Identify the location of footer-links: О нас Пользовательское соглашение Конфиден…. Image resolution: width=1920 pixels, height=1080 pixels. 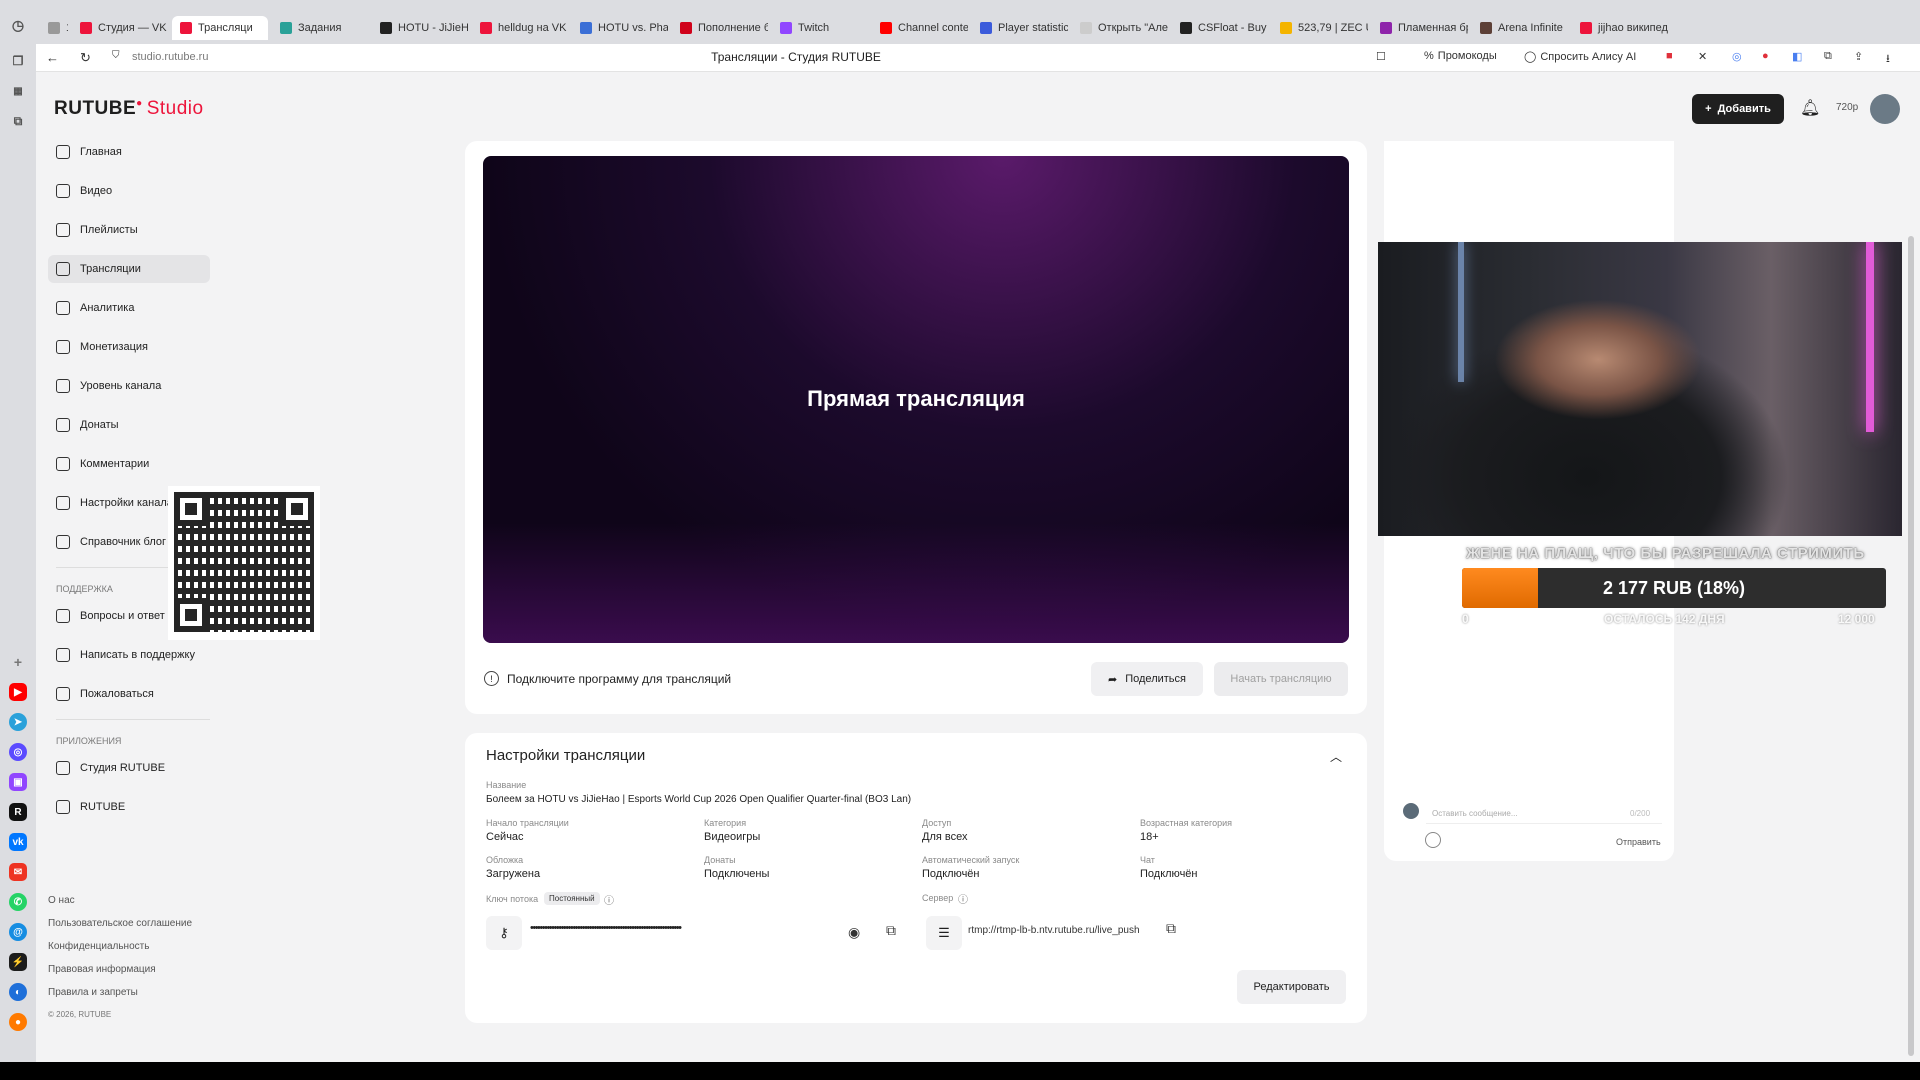
(120, 963).